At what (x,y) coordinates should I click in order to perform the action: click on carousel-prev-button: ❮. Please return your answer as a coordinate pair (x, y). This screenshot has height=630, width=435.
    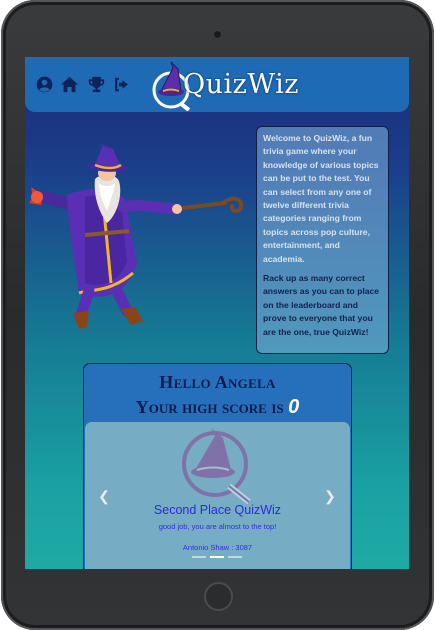
    Looking at the image, I should click on (104, 496).